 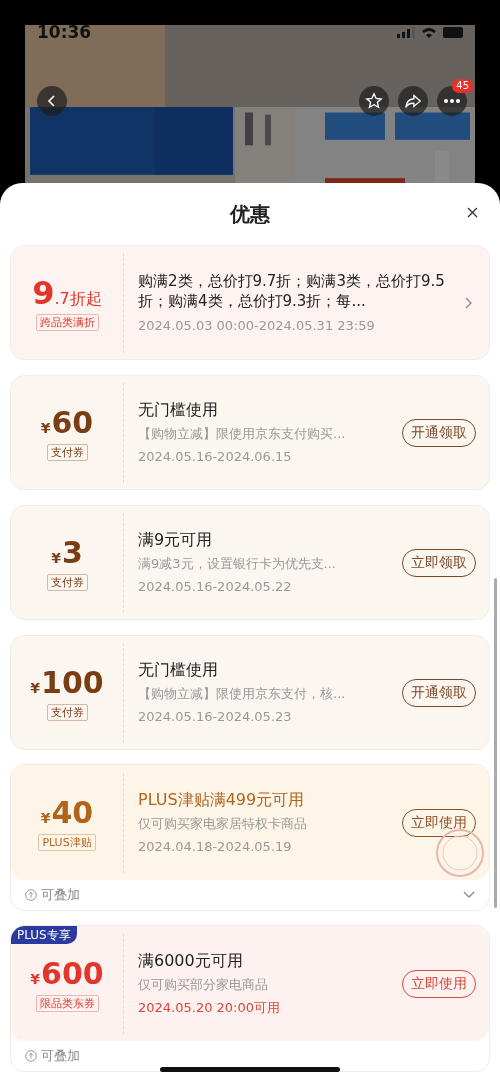 I want to click on coupon-type-tag: 跨品类满折, so click(x=67, y=322).